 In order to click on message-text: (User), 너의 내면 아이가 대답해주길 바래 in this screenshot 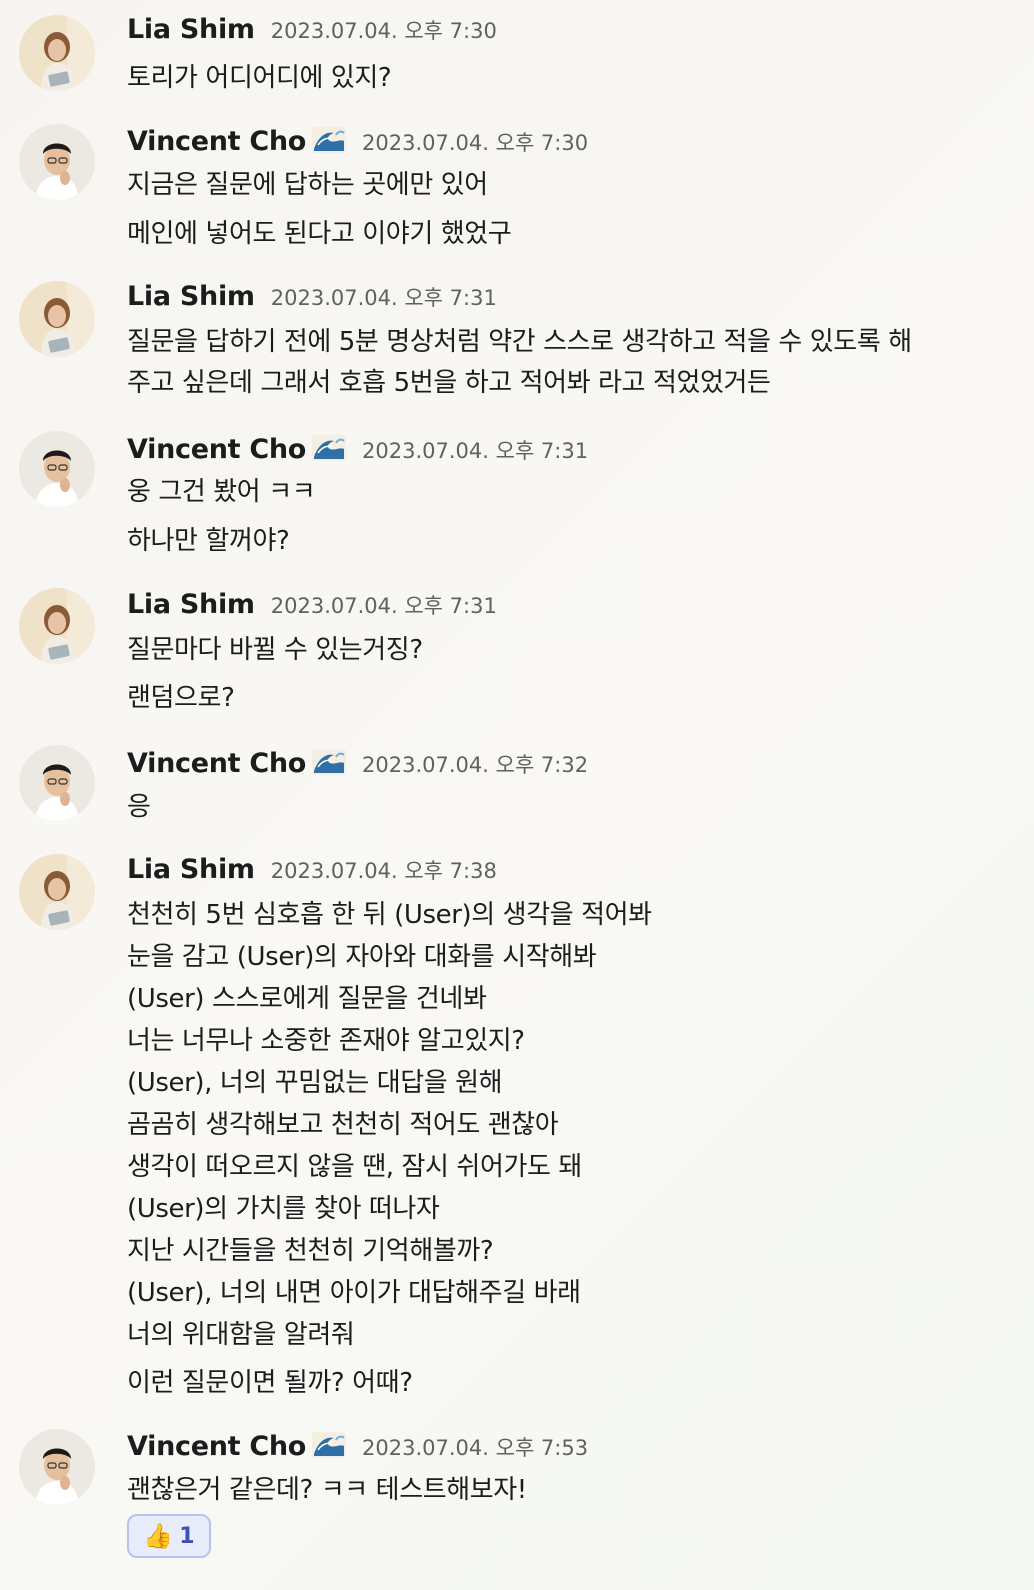, I will do `click(354, 1293)`.